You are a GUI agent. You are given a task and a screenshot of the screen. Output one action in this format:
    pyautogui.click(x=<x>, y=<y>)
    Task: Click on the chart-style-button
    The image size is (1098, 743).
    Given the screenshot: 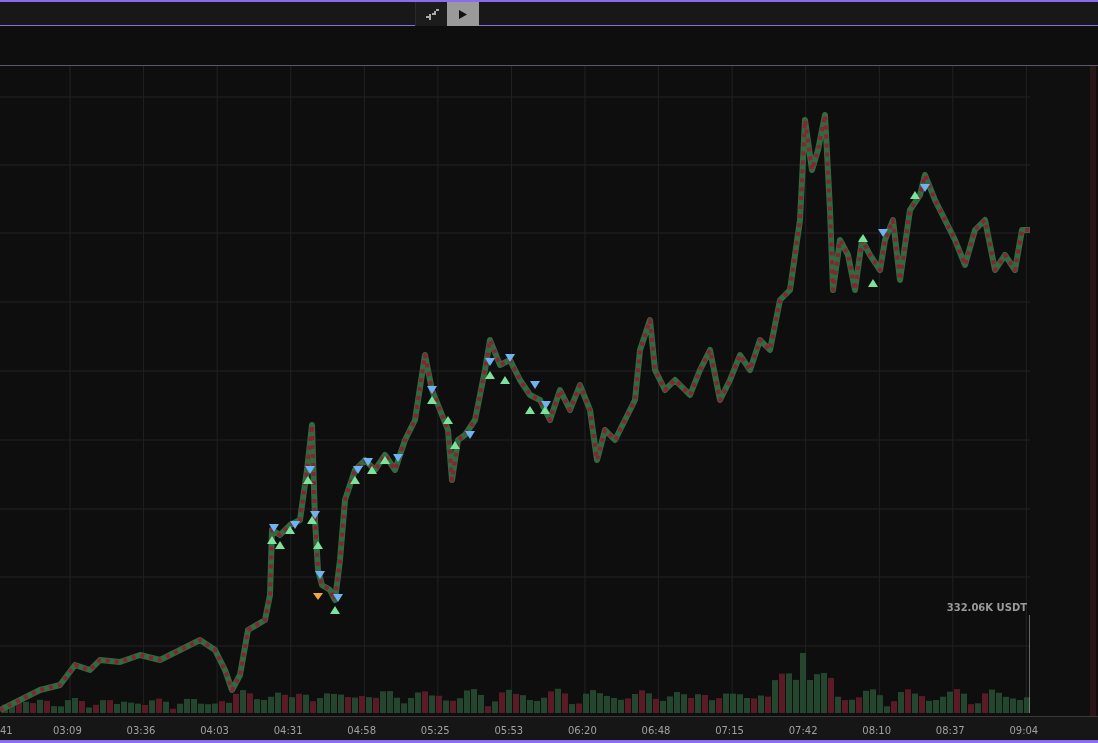 What is the action you would take?
    pyautogui.click(x=431, y=14)
    